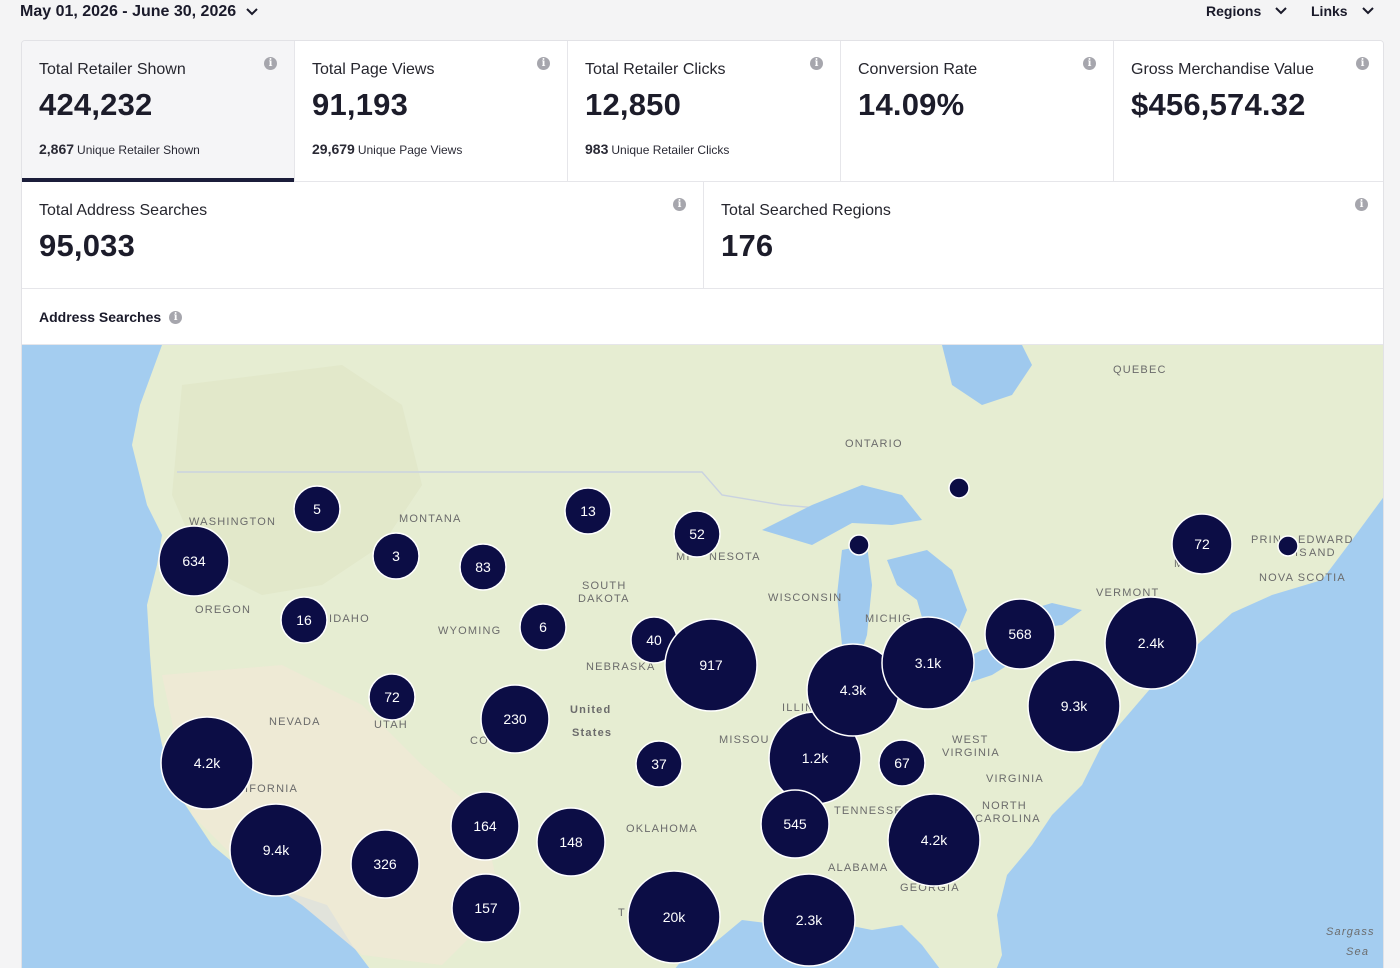 The height and width of the screenshot is (968, 1400). I want to click on cluster-marker: 634, so click(194, 561).